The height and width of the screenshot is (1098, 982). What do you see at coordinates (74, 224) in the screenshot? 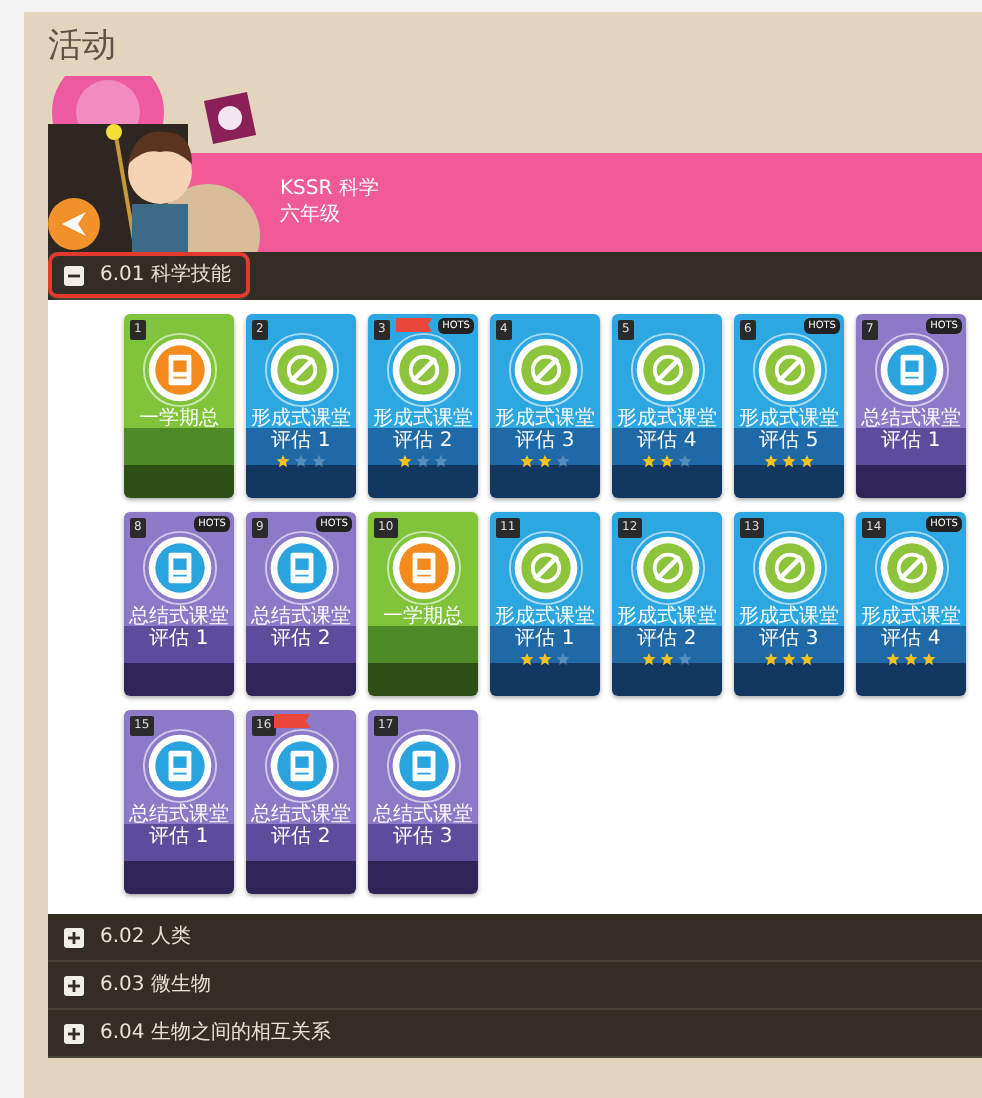
I see `back-button` at bounding box center [74, 224].